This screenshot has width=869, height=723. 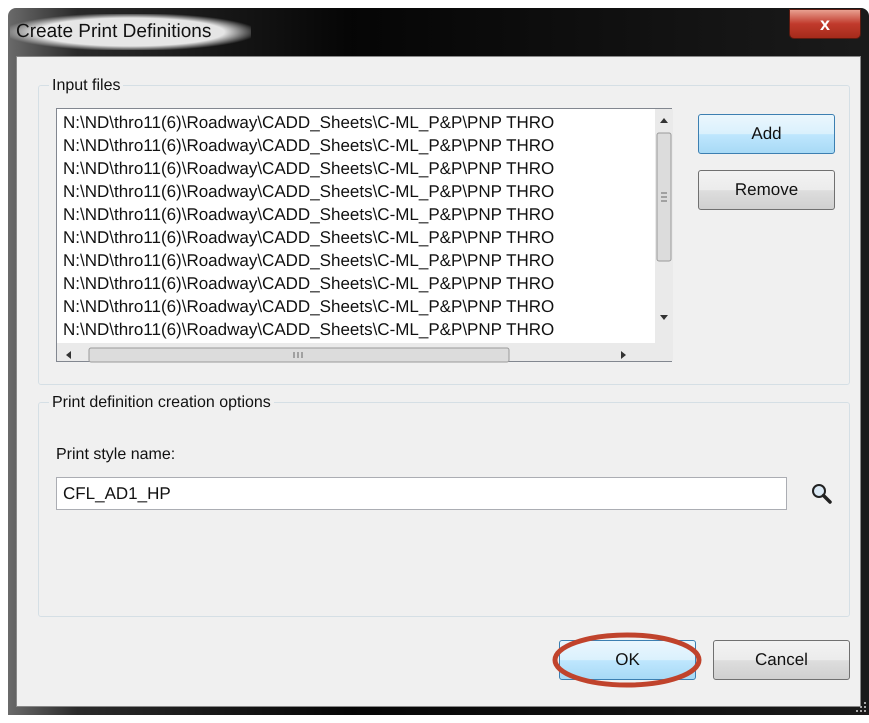 What do you see at coordinates (822, 493) in the screenshot?
I see `search-icon` at bounding box center [822, 493].